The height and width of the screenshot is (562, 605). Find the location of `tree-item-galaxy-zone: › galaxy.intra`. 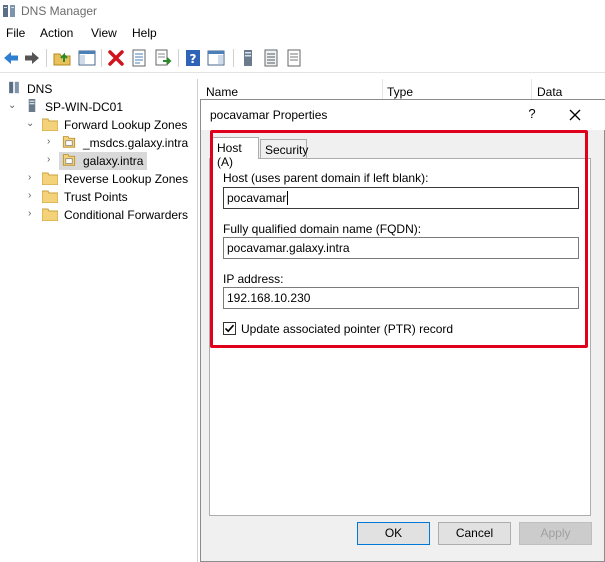

tree-item-galaxy-zone: › galaxy.intra is located at coordinates (98, 161).